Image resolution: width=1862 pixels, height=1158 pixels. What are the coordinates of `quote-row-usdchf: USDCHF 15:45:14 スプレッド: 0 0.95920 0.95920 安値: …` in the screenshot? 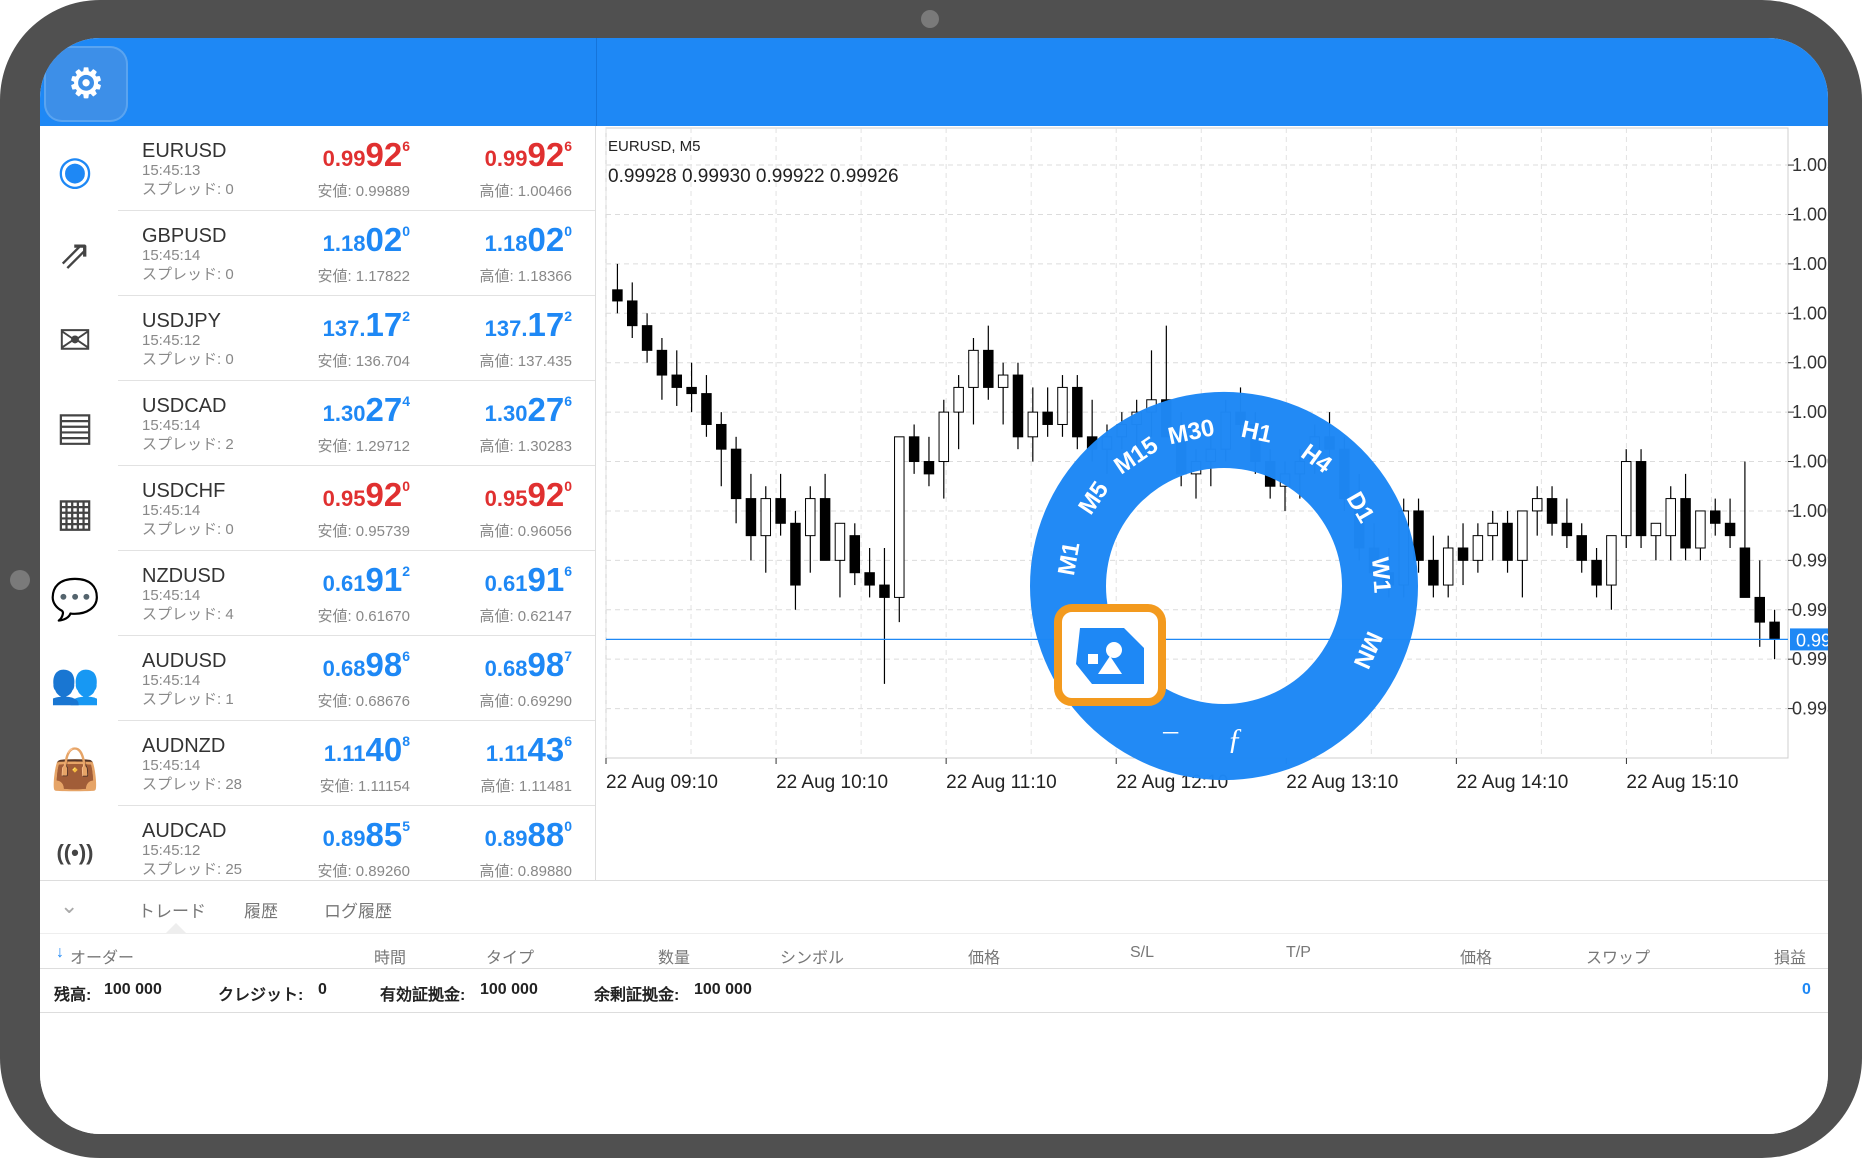 It's located at (356, 508).